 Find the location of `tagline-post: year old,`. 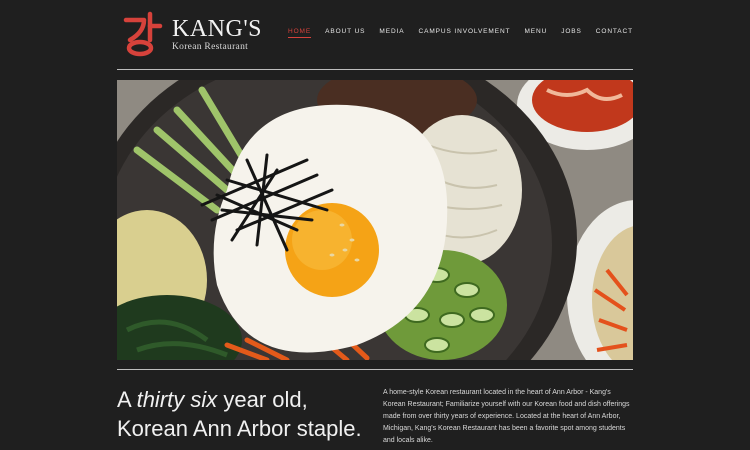

tagline-post: year old, is located at coordinates (262, 399).